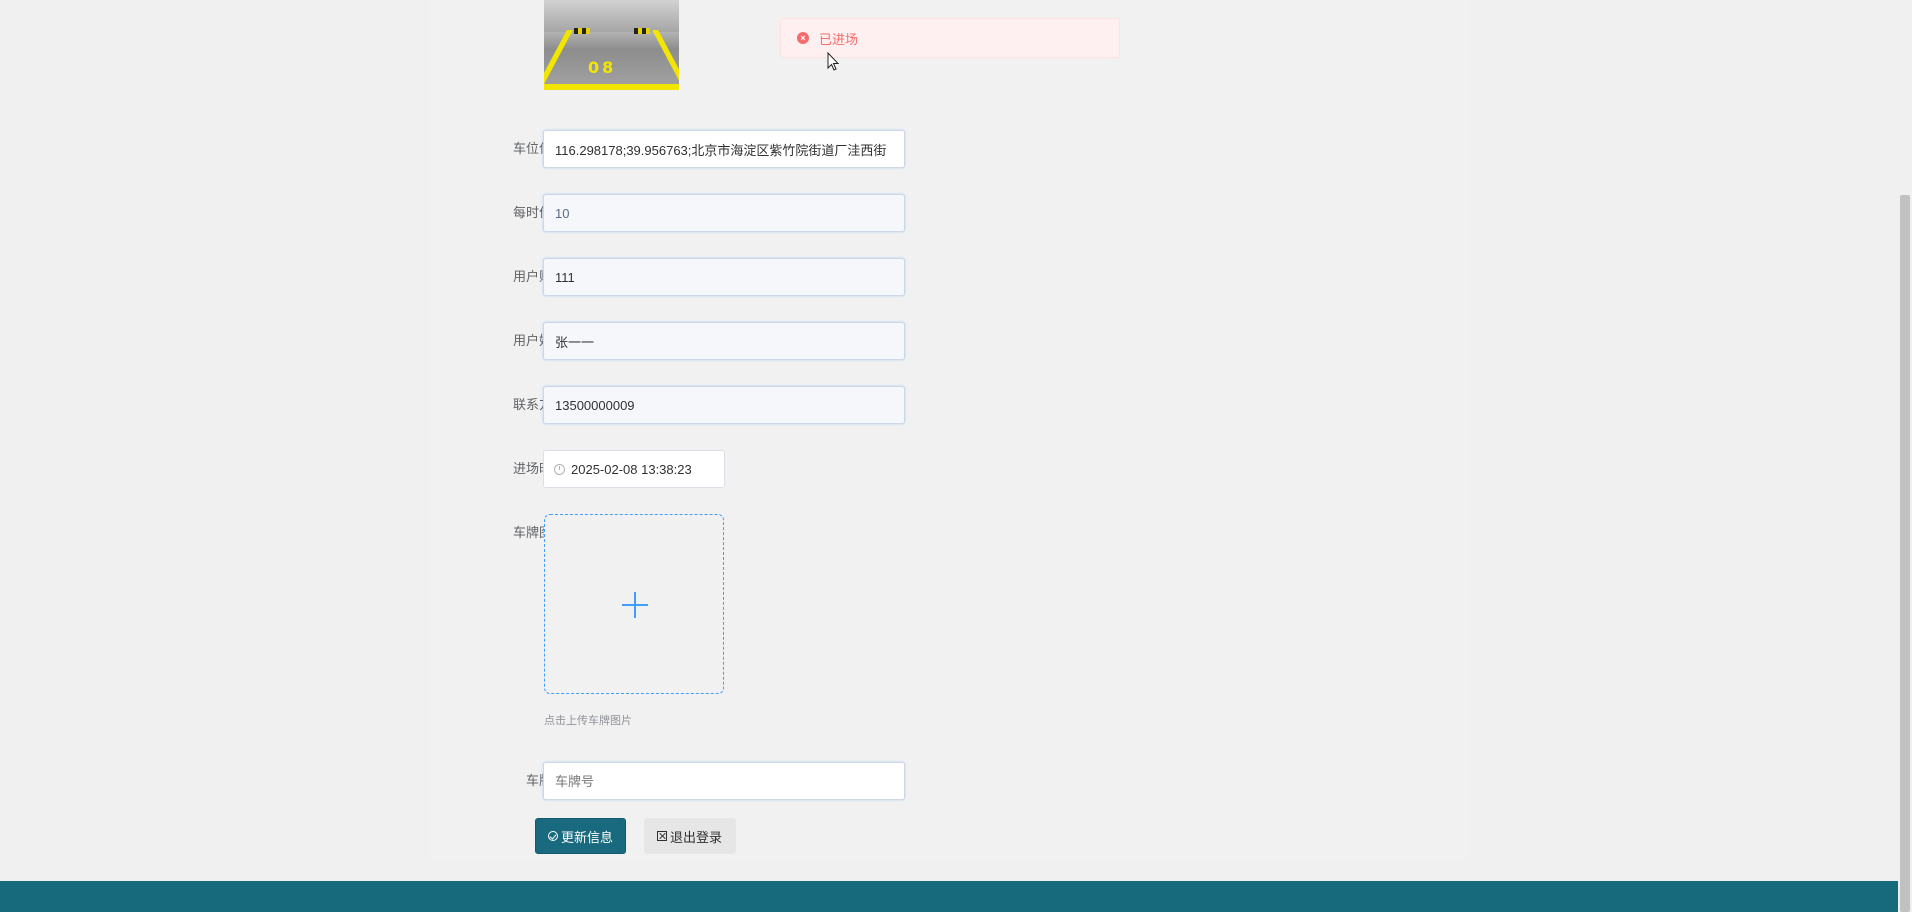 This screenshot has width=1912, height=912. What do you see at coordinates (830, 470) in the screenshot?
I see `entry-time-row: 进场时间 2025-02-08 13:38:23` at bounding box center [830, 470].